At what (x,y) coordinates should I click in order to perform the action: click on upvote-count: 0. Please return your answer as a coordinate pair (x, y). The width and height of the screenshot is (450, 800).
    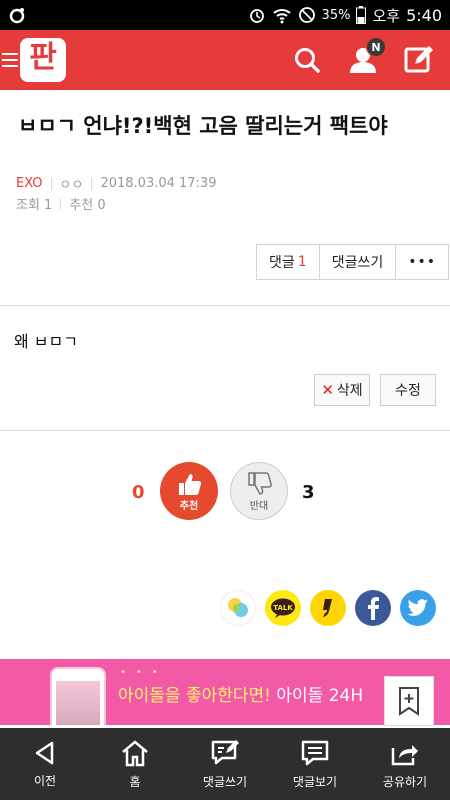
    Looking at the image, I should click on (138, 492).